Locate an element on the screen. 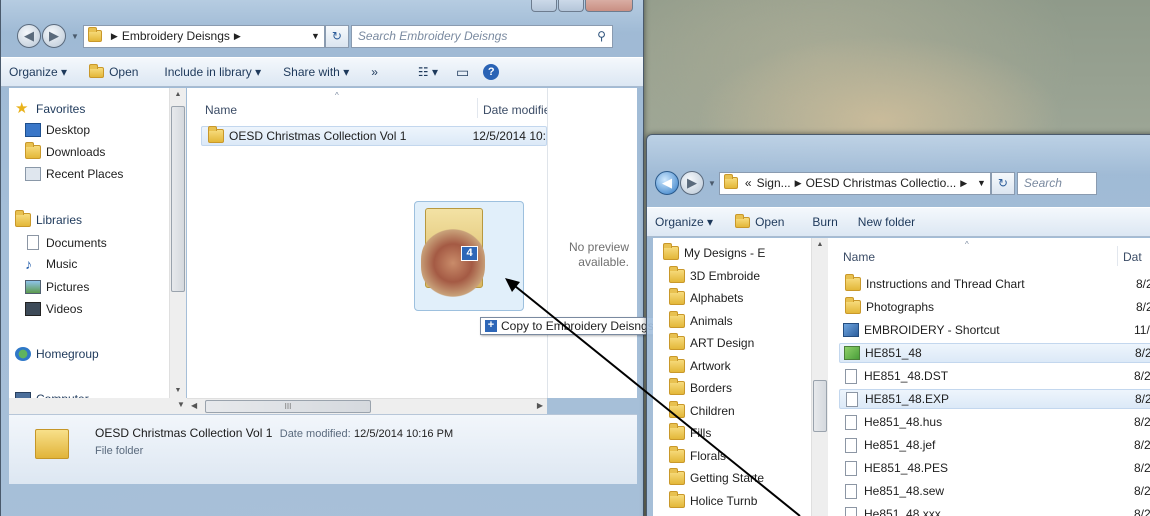 The width and height of the screenshot is (1150, 516). drag-arrow-head is located at coordinates (512, 285).